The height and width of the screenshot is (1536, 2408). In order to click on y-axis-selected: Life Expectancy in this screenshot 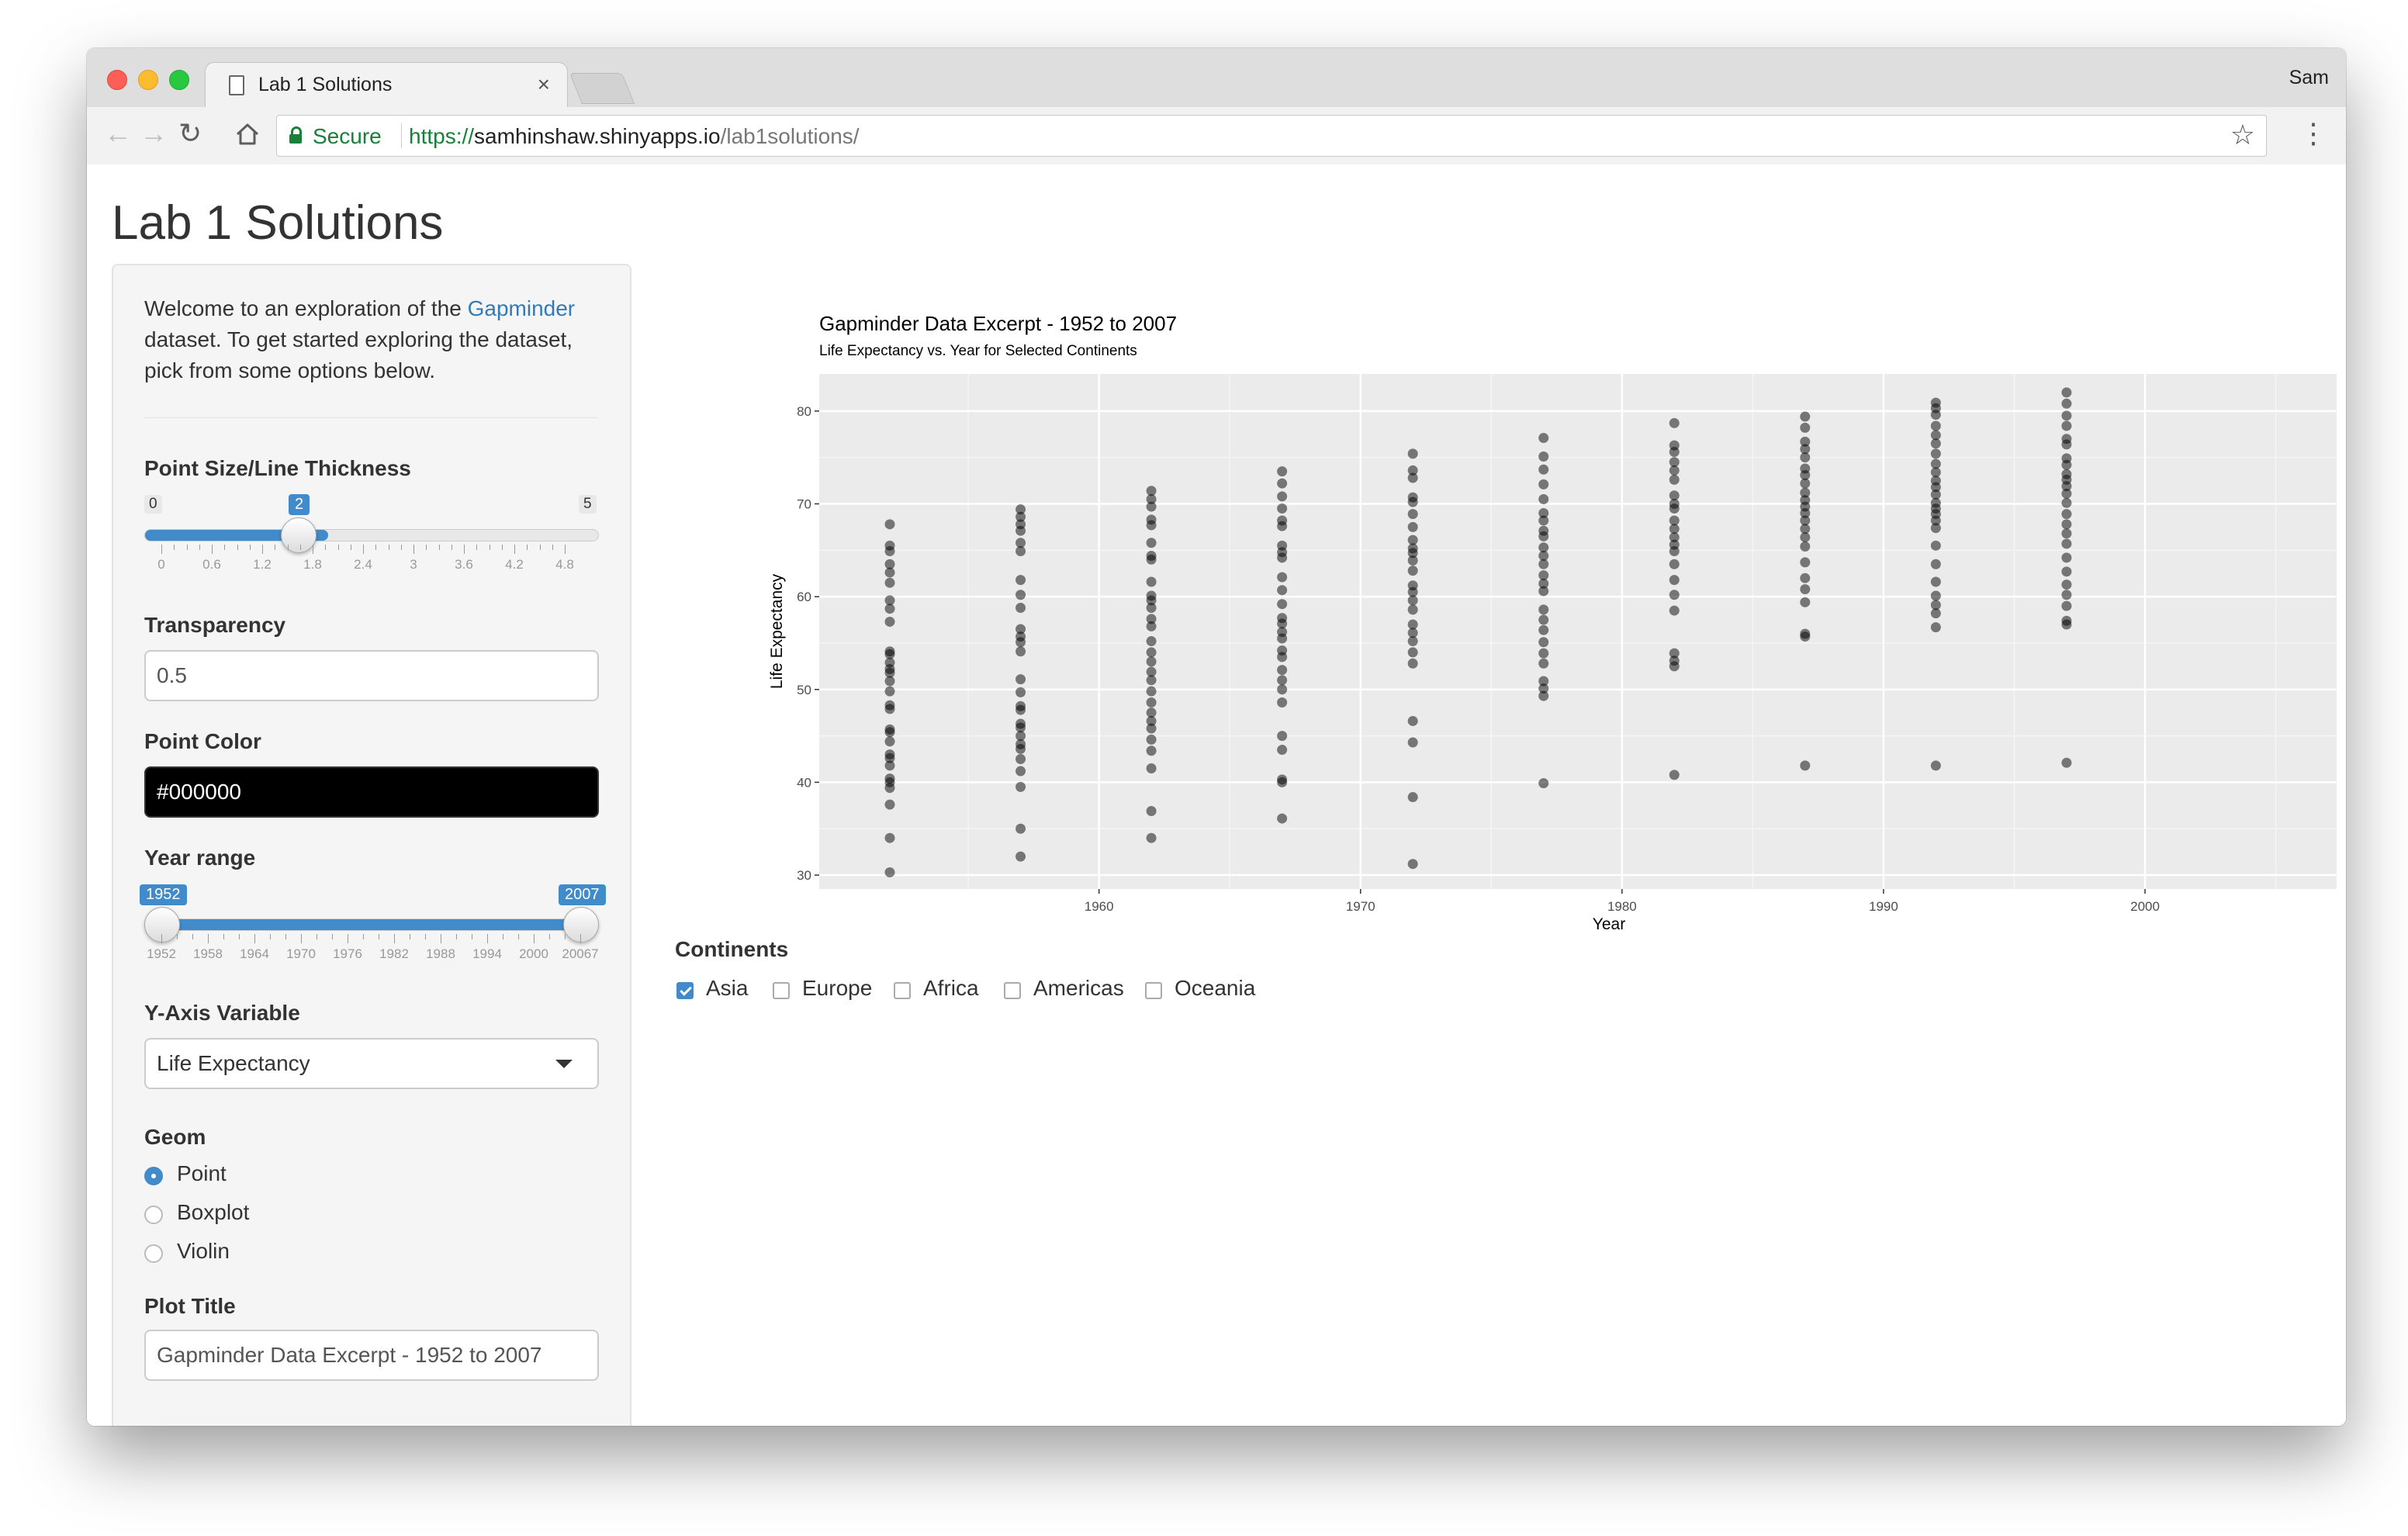, I will do `click(233, 1063)`.